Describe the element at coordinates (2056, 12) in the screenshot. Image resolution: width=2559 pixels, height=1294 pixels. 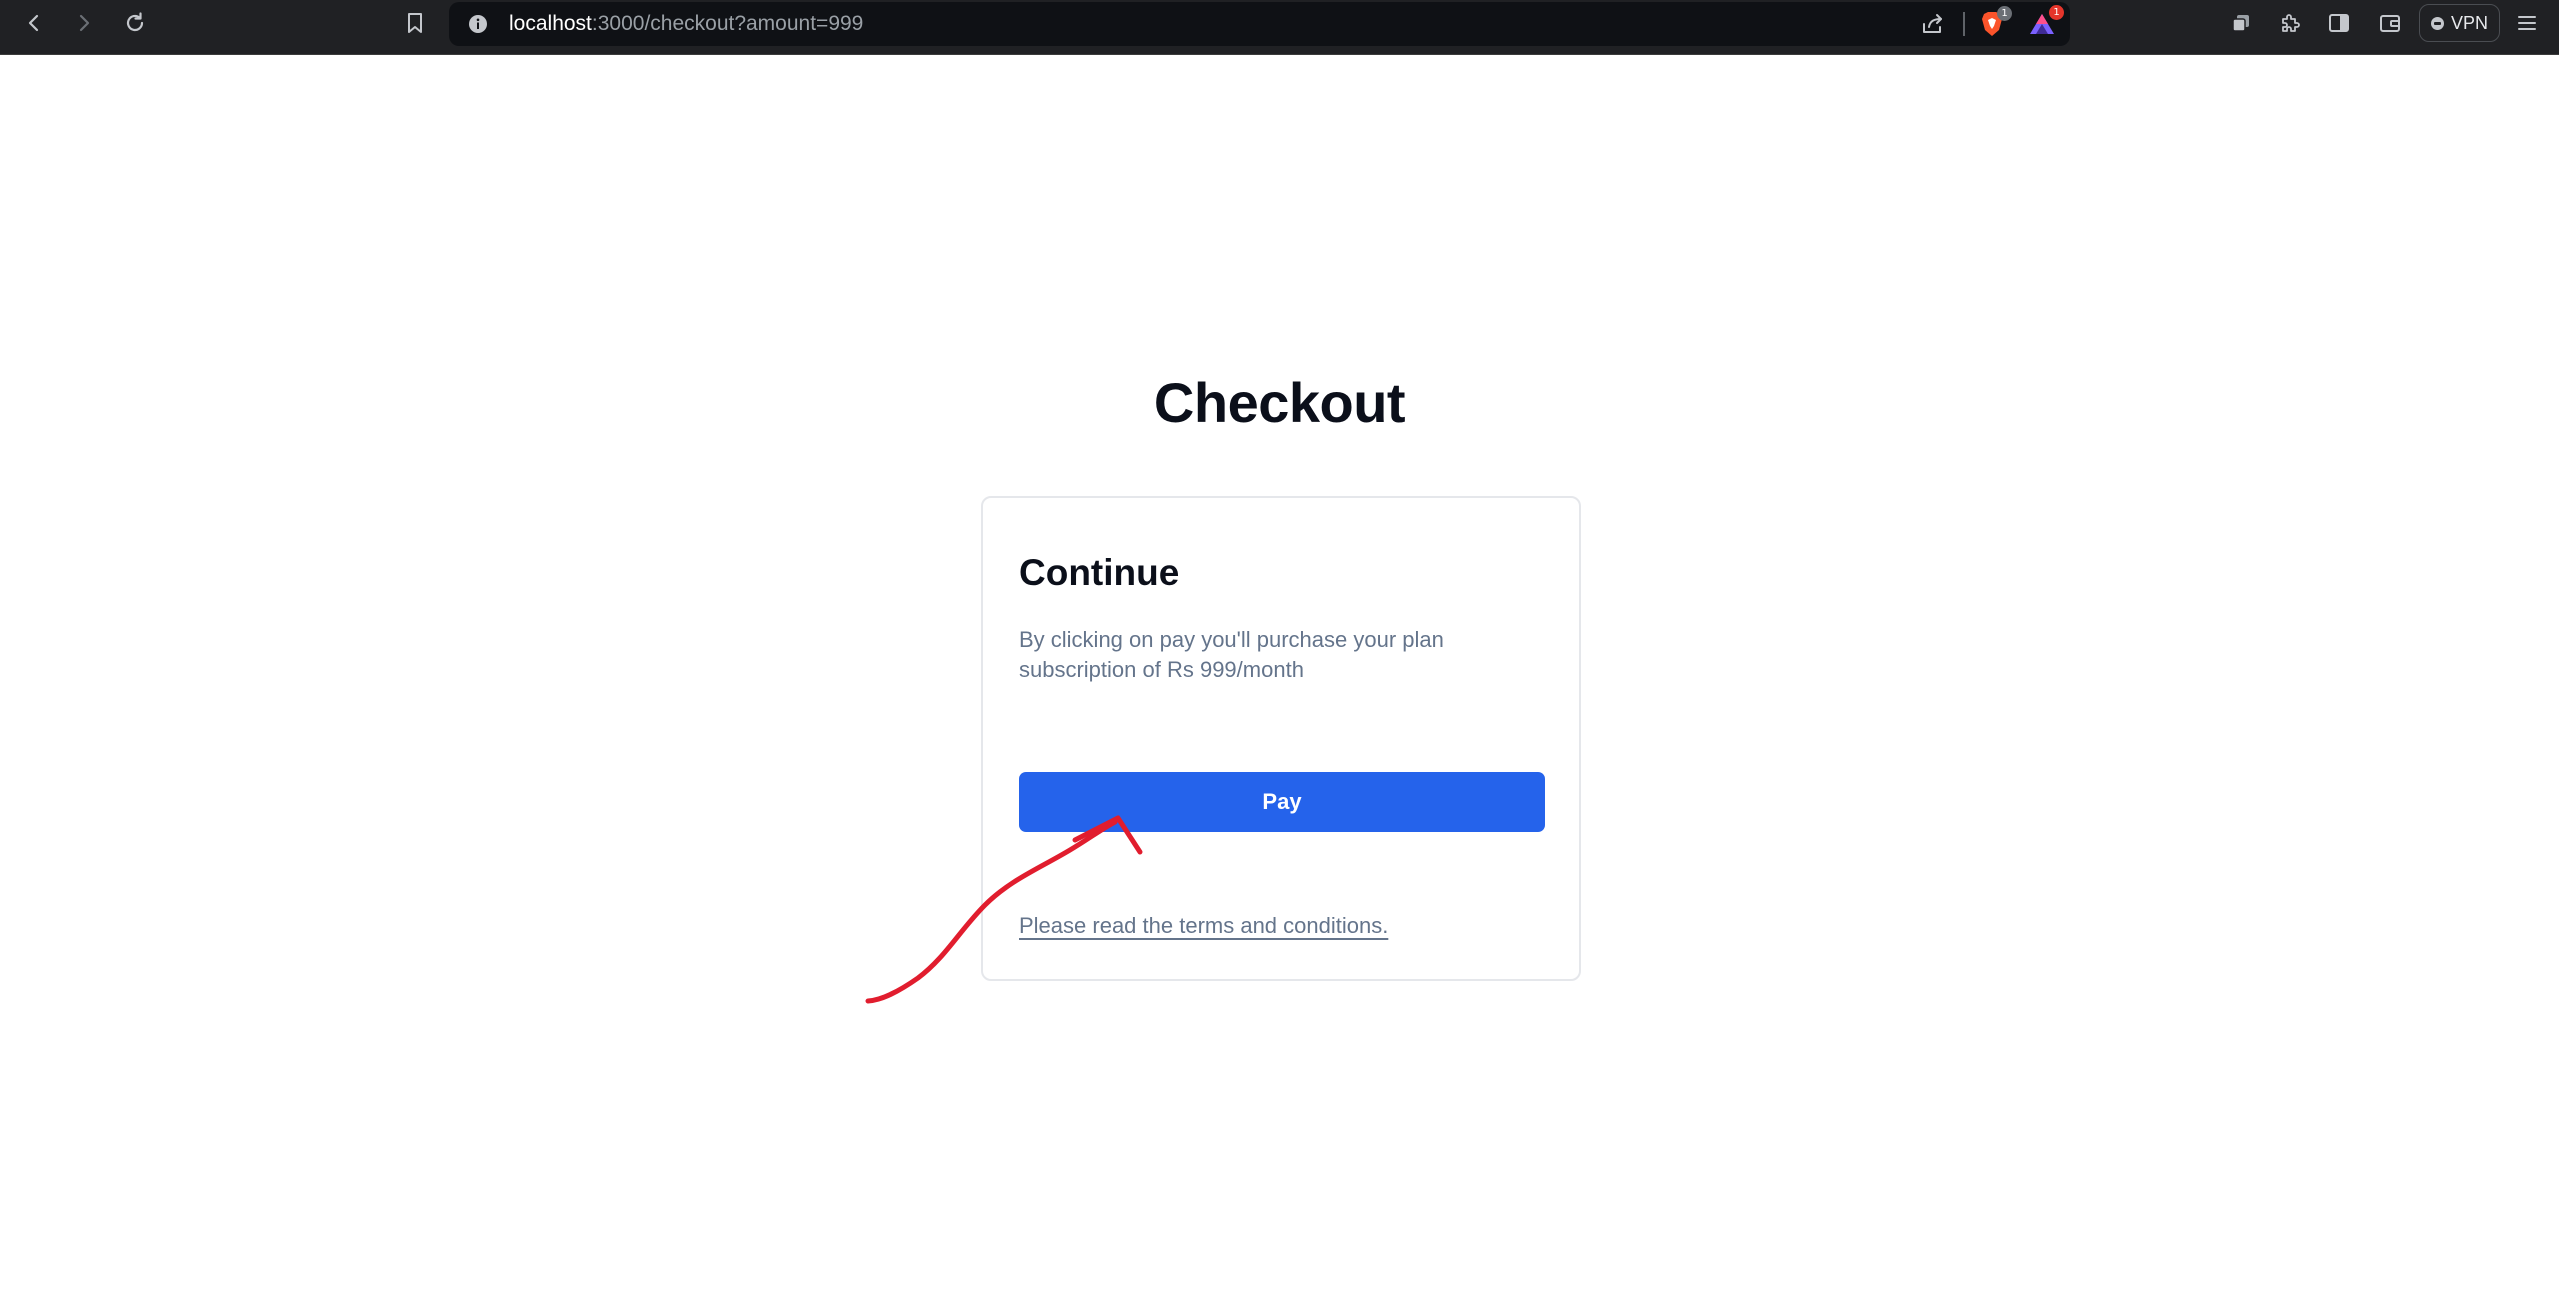
I see `rewards-badge: 1` at that location.